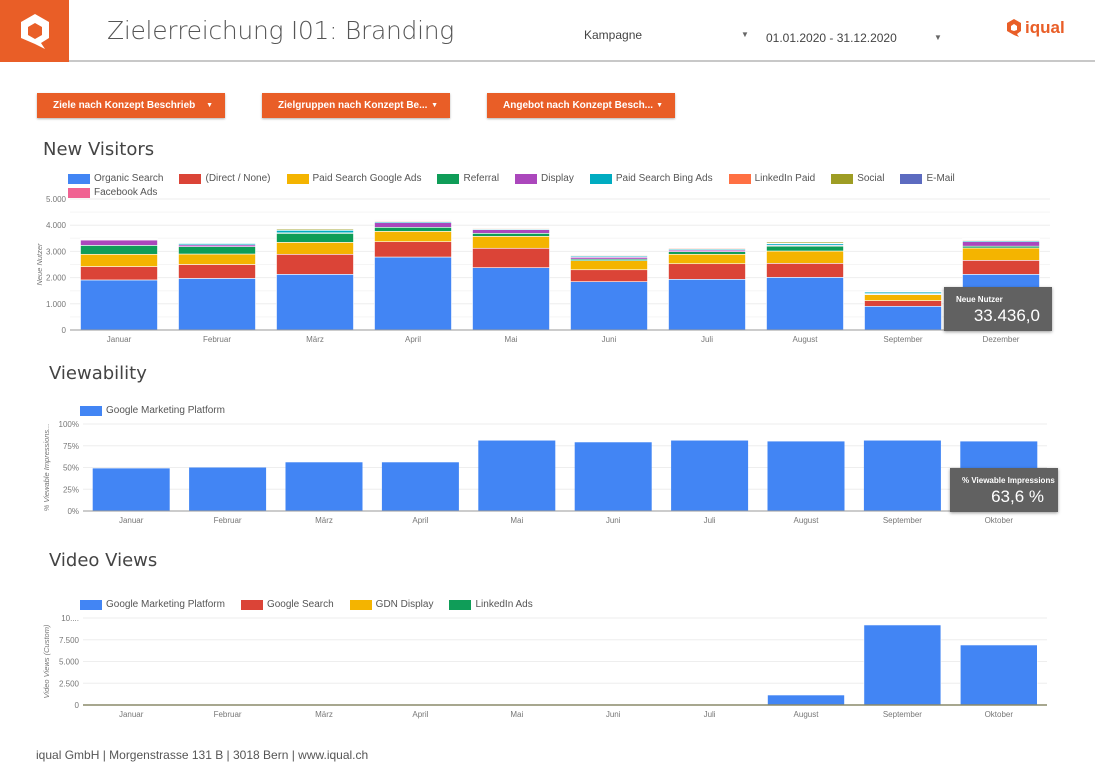 The height and width of the screenshot is (774, 1095). I want to click on legend-item: Paid Search Google Ads, so click(353, 178).